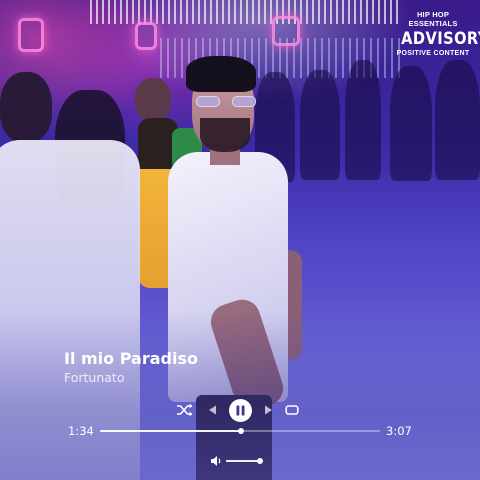 The height and width of the screenshot is (480, 480). I want to click on play-pause-button, so click(240, 410).